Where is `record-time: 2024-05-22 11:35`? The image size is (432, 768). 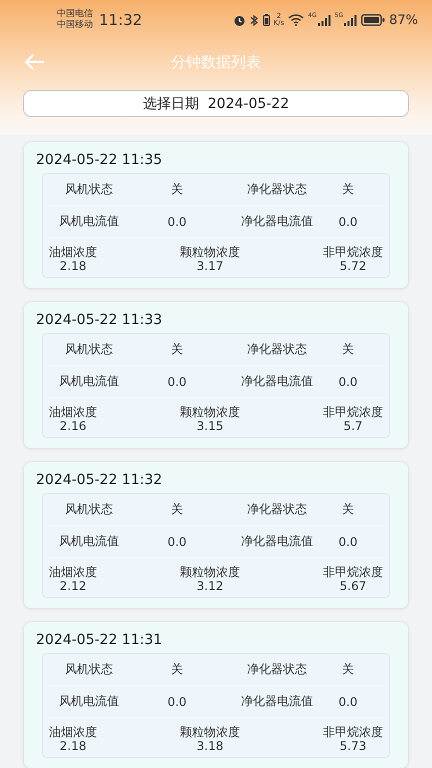 record-time: 2024-05-22 11:35 is located at coordinates (99, 160).